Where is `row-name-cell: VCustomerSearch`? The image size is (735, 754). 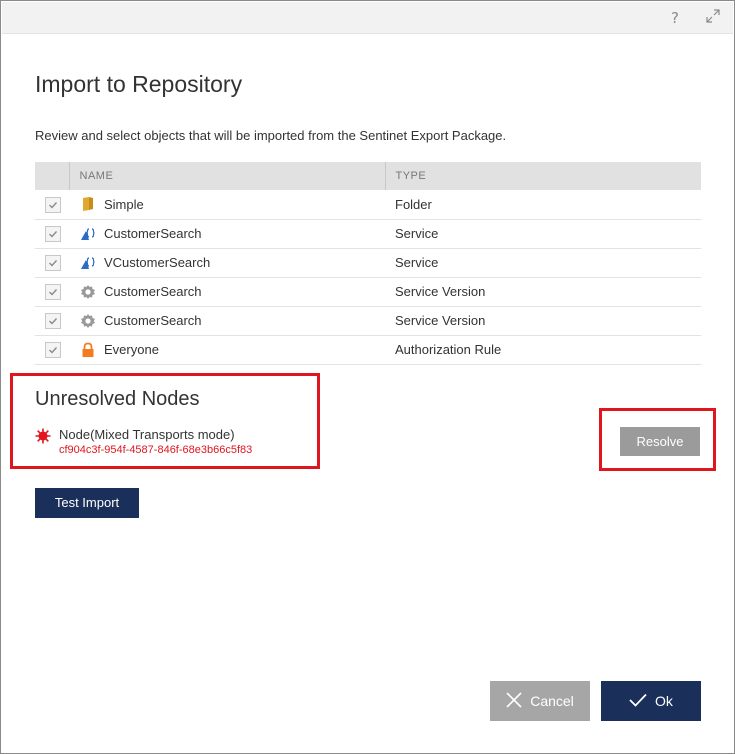 row-name-cell: VCustomerSearch is located at coordinates (227, 263).